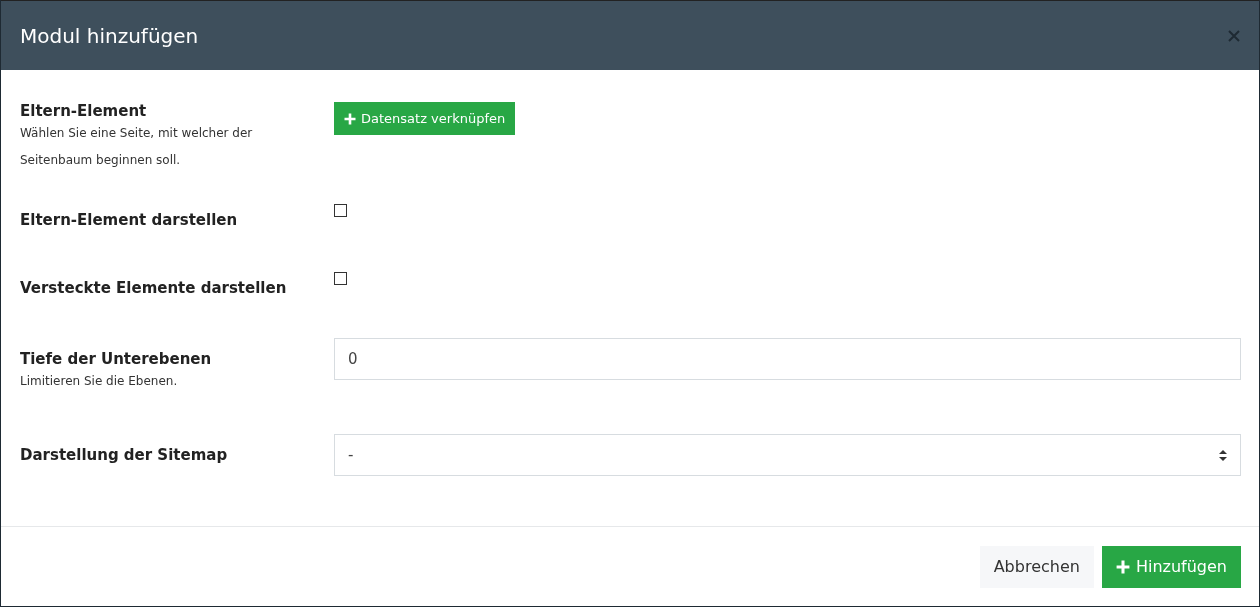 The height and width of the screenshot is (607, 1260). Describe the element at coordinates (84, 111) in the screenshot. I see `field-label: Eltern-Element` at that location.